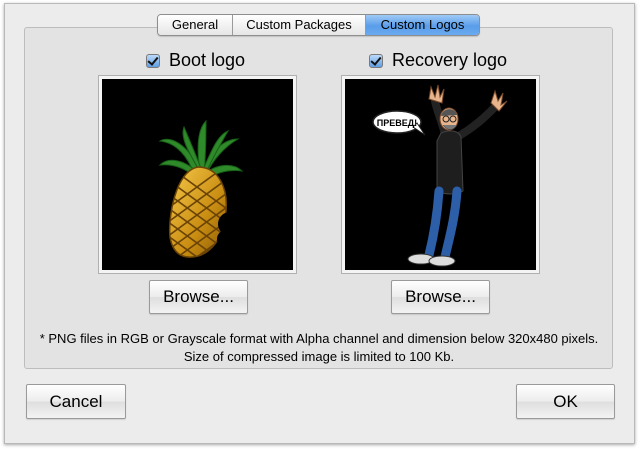  Describe the element at coordinates (565, 401) in the screenshot. I see `ok-button: OK` at that location.